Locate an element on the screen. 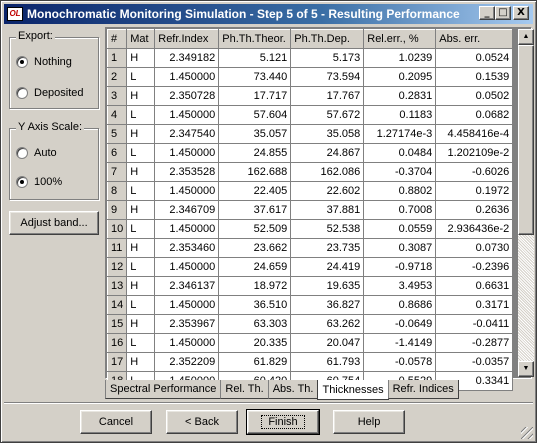  table-cell: 20.047 is located at coordinates (327, 343).